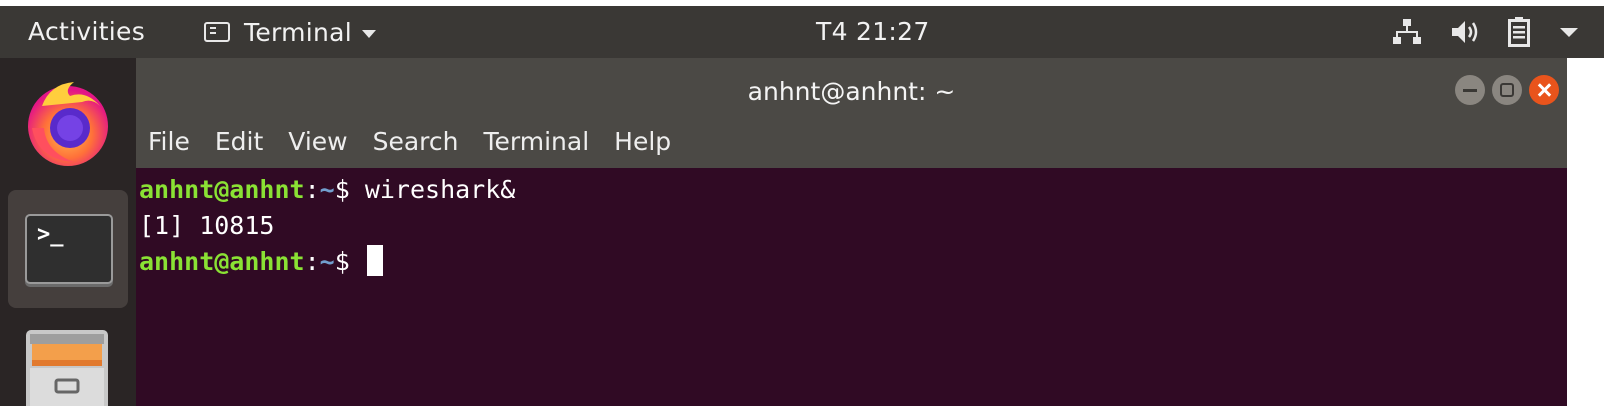 The height and width of the screenshot is (406, 1604). I want to click on background-edge, so click(1585, 232).